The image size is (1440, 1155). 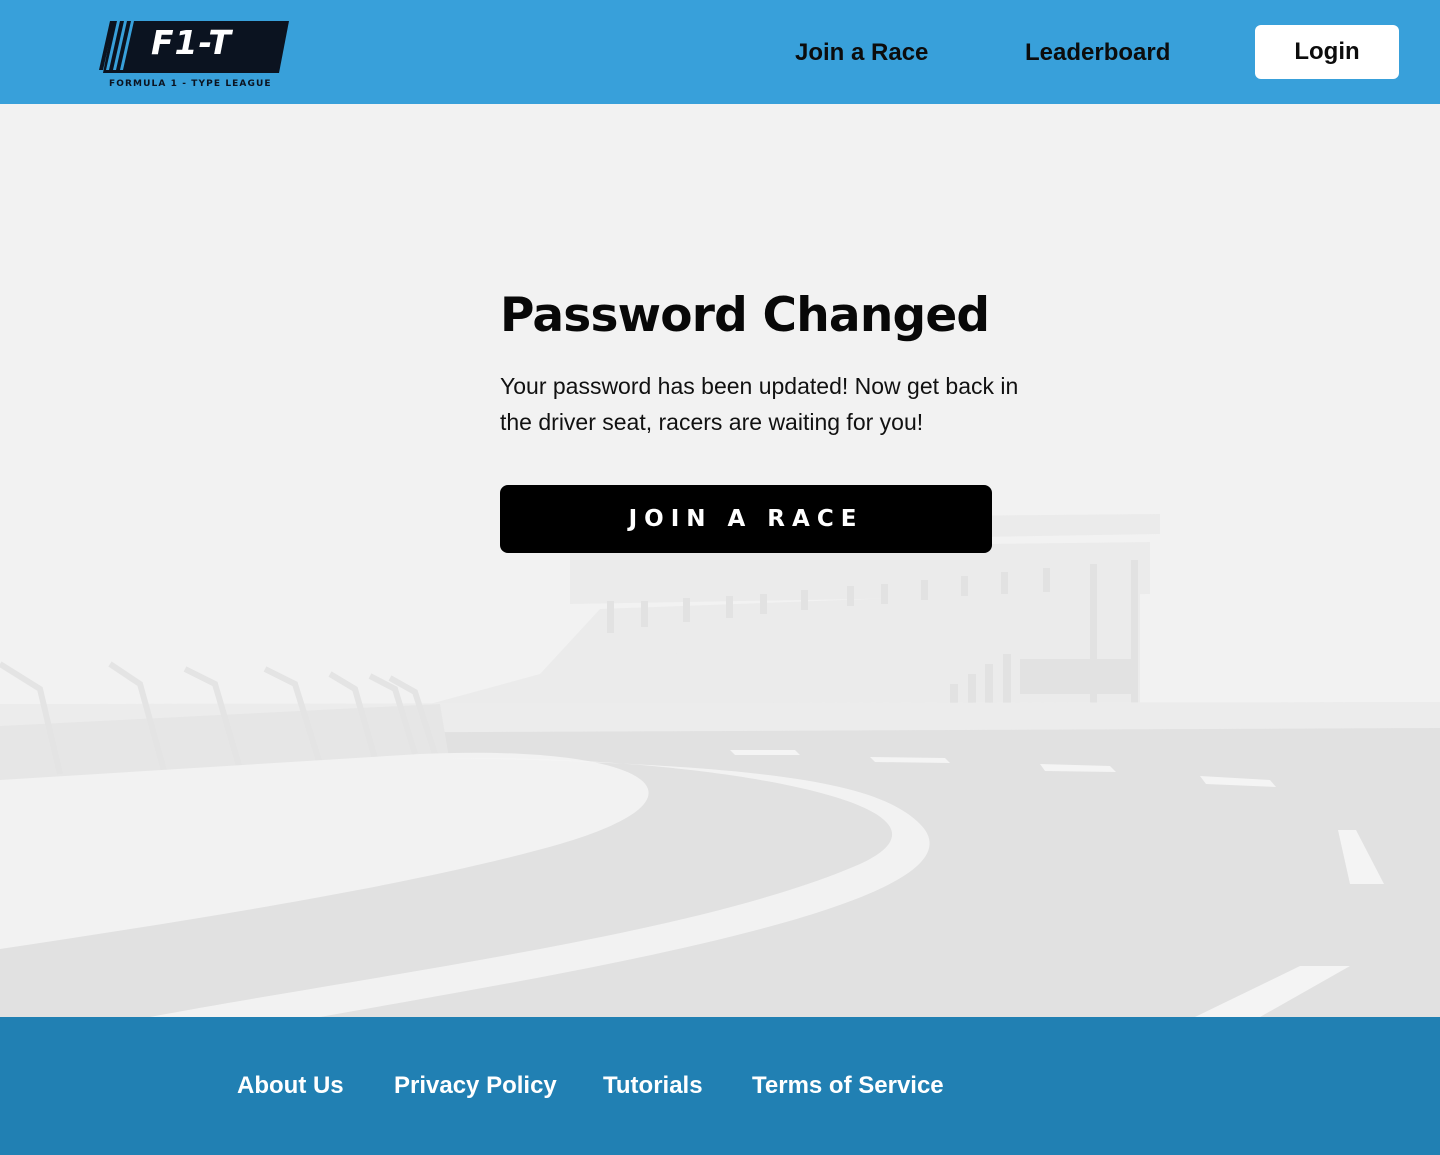 What do you see at coordinates (861, 53) in the screenshot?
I see `nav-join-race-link: Join a Race` at bounding box center [861, 53].